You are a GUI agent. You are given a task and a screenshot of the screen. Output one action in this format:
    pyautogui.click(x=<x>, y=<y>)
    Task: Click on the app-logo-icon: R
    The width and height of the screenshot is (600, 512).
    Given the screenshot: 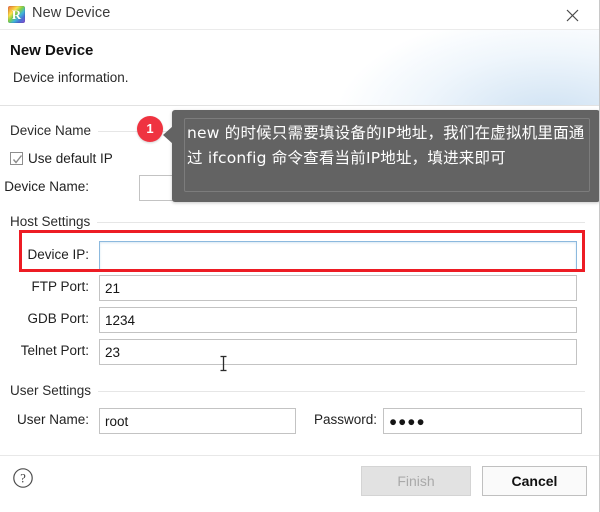 What is the action you would take?
    pyautogui.click(x=16, y=14)
    